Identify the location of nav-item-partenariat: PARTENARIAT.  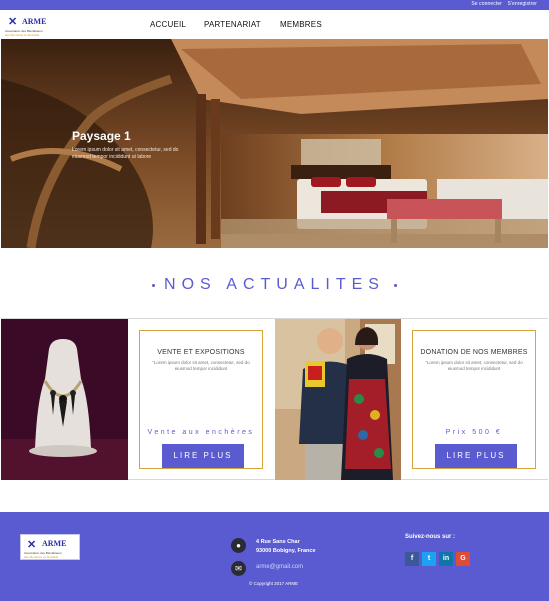
(232, 24).